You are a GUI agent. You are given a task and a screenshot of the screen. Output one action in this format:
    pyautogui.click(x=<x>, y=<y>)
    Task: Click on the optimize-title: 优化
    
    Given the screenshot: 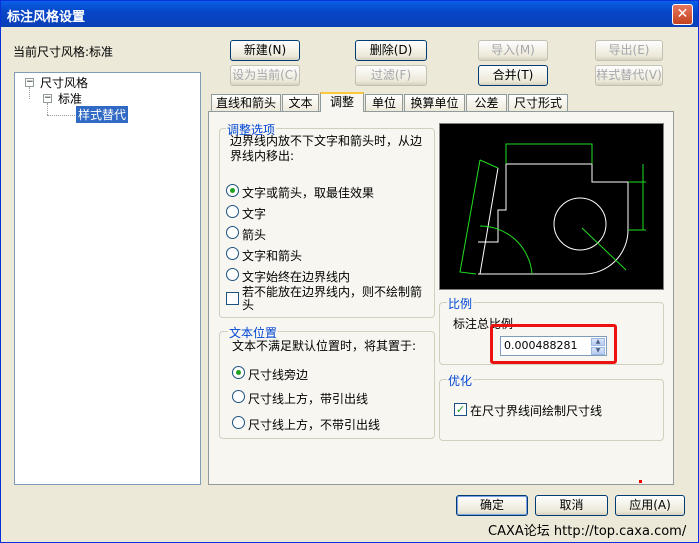 What is the action you would take?
    pyautogui.click(x=460, y=380)
    